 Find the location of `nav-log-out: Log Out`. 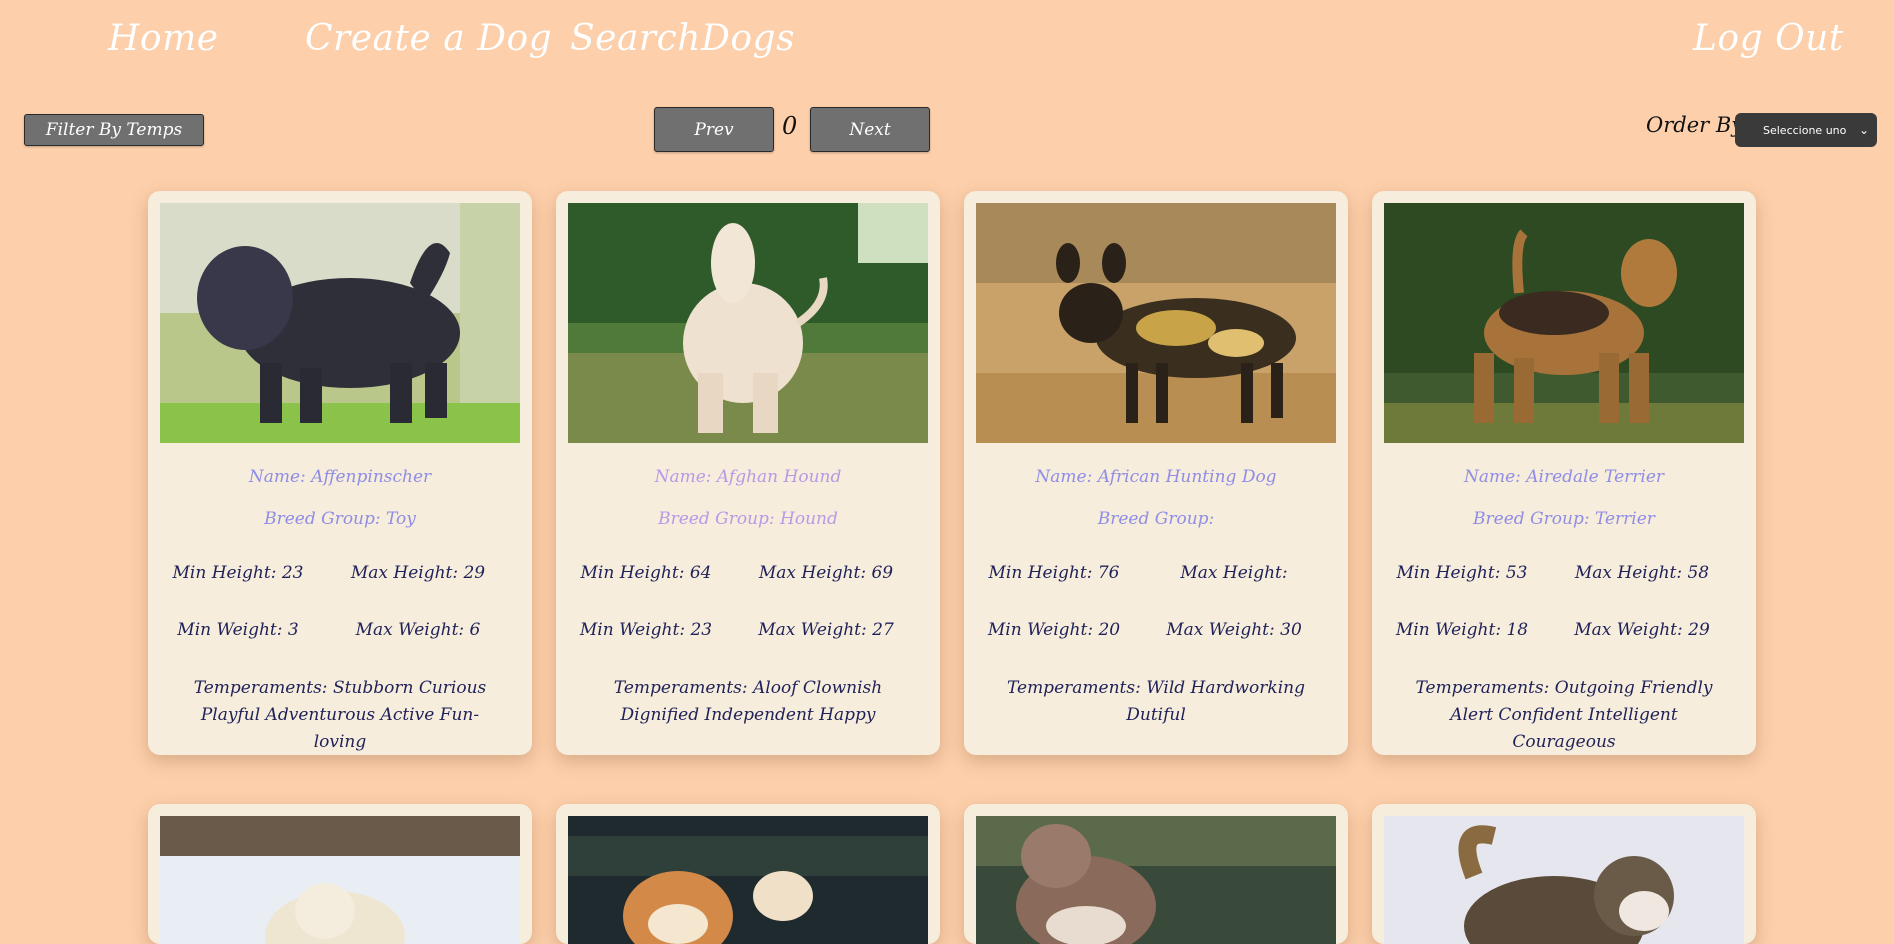

nav-log-out: Log Out is located at coordinates (1768, 38).